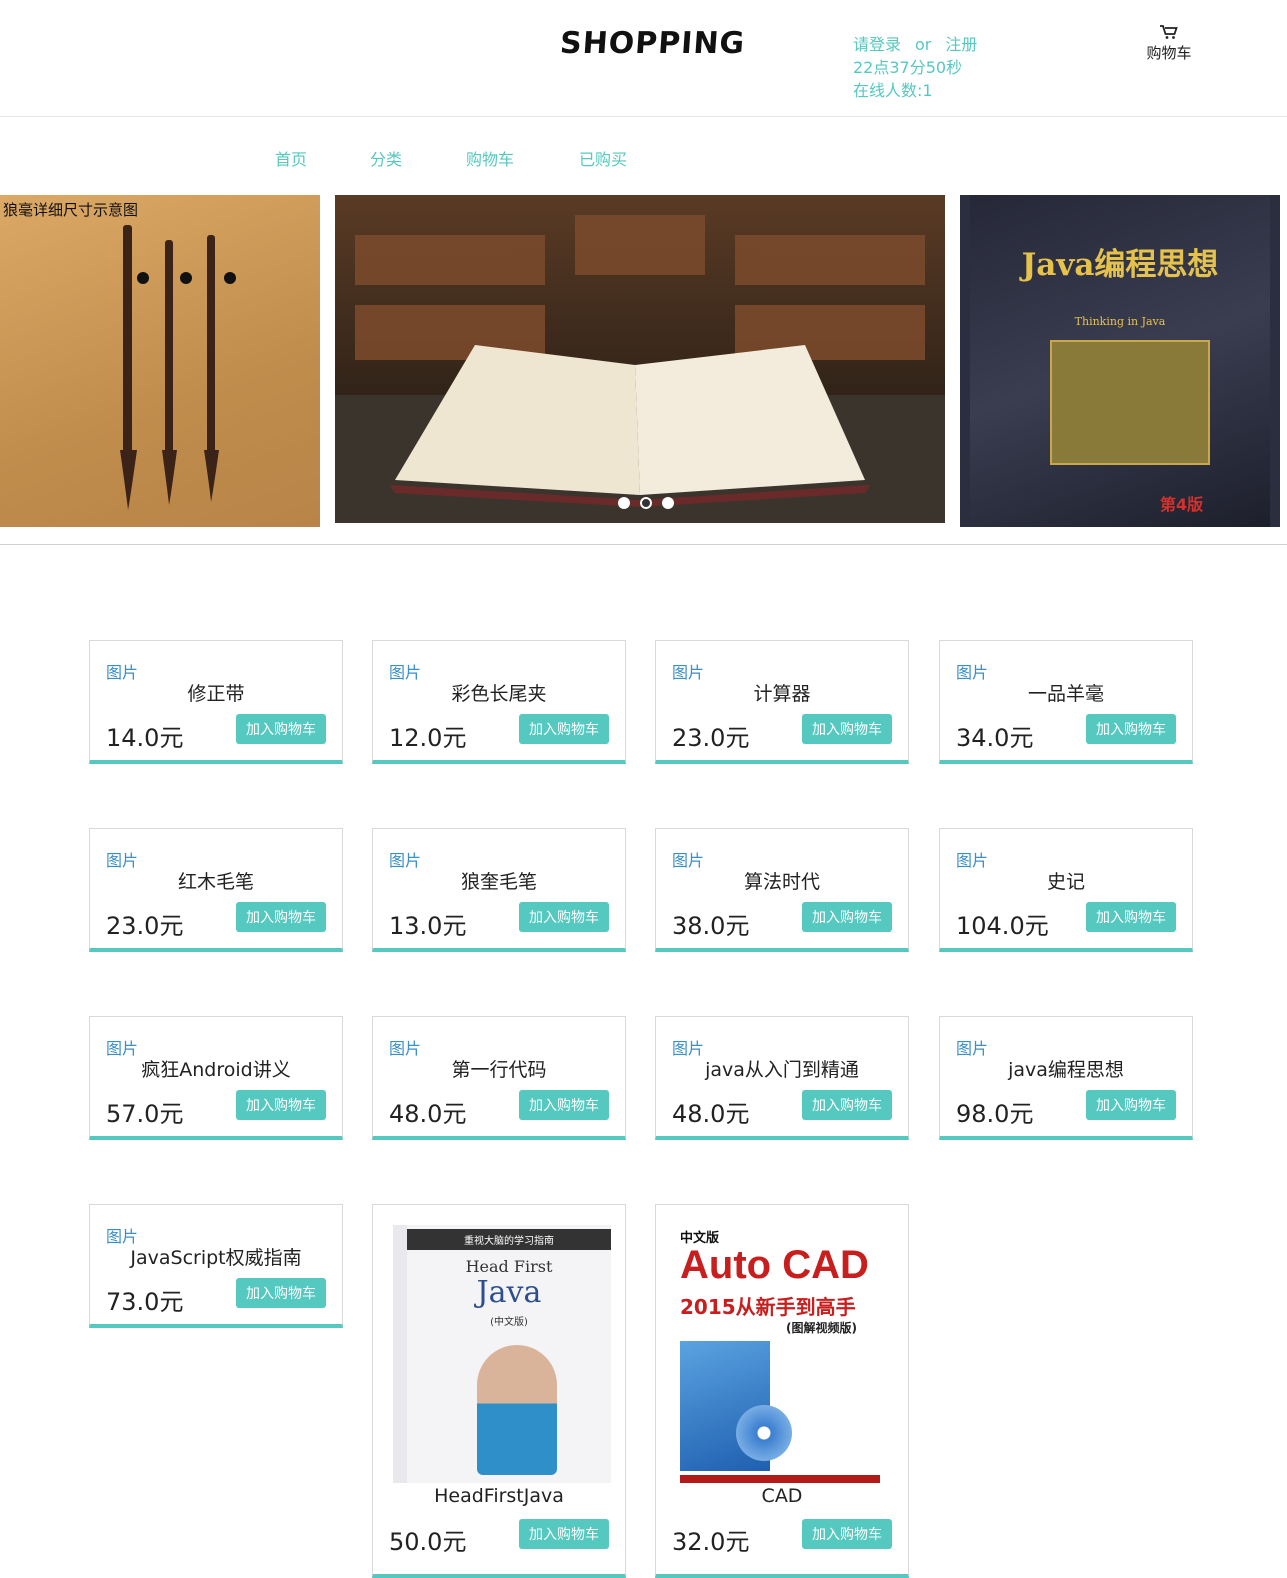 Image resolution: width=1287 pixels, height=1578 pixels. What do you see at coordinates (499, 1068) in the screenshot?
I see `product-name: 第一行代码` at bounding box center [499, 1068].